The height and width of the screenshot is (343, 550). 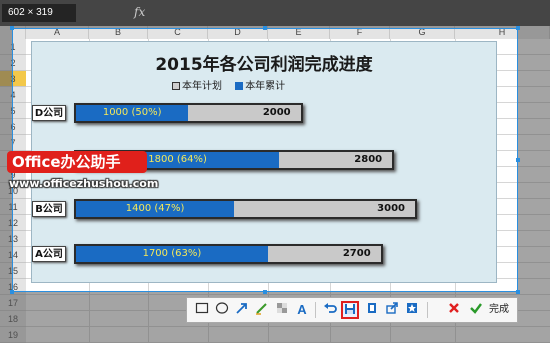 What do you see at coordinates (356, 253) in the screenshot?
I see `bar-plan-label: 2700` at bounding box center [356, 253].